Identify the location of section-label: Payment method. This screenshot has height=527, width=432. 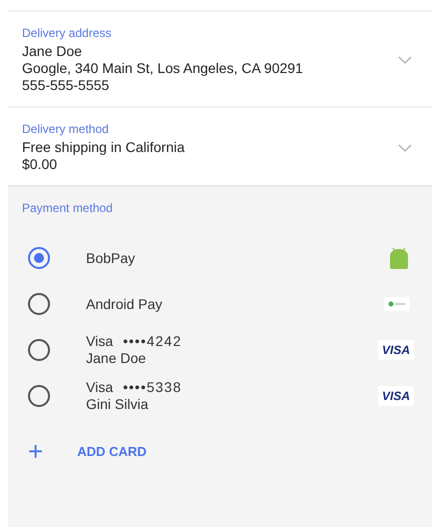
(68, 208).